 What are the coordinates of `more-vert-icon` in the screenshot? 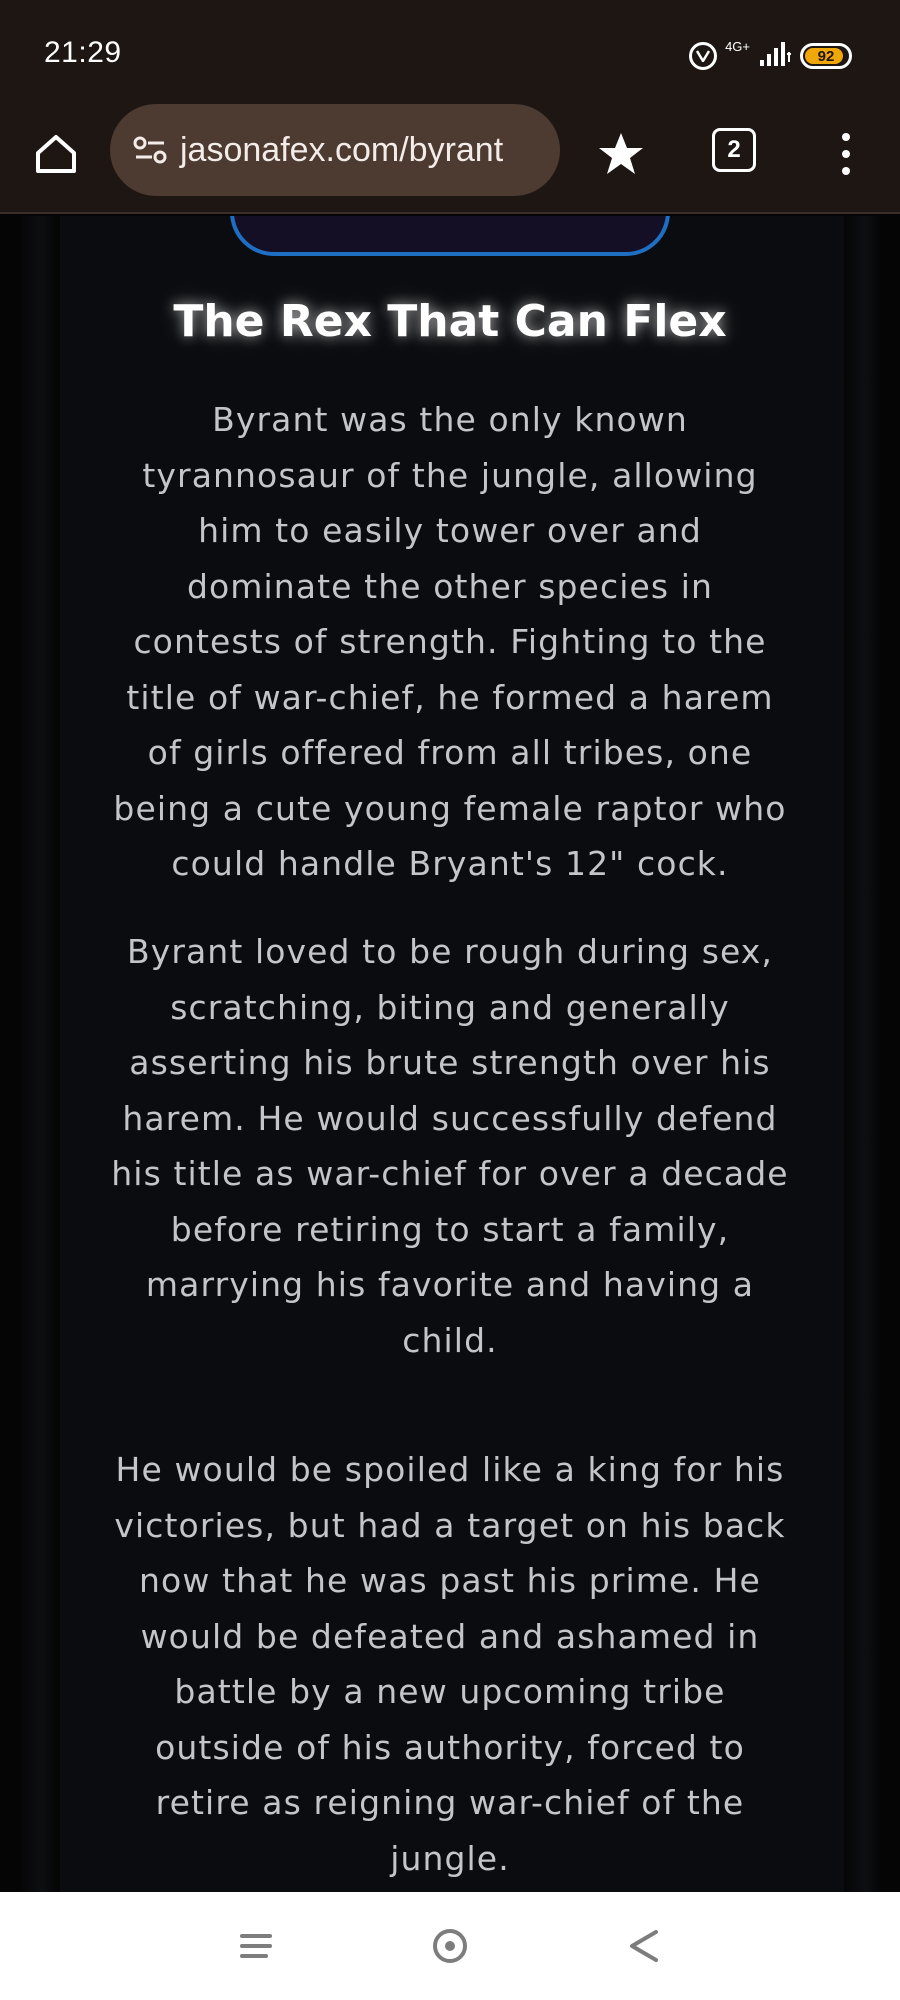 It's located at (846, 154).